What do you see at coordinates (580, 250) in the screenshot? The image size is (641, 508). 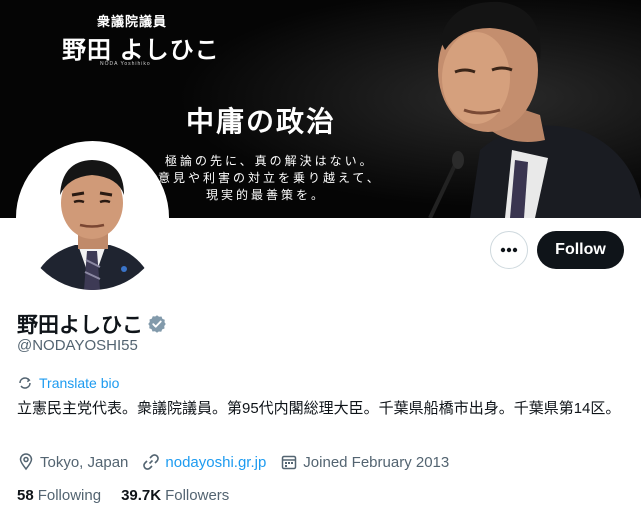 I see `follow-button: Follow` at bounding box center [580, 250].